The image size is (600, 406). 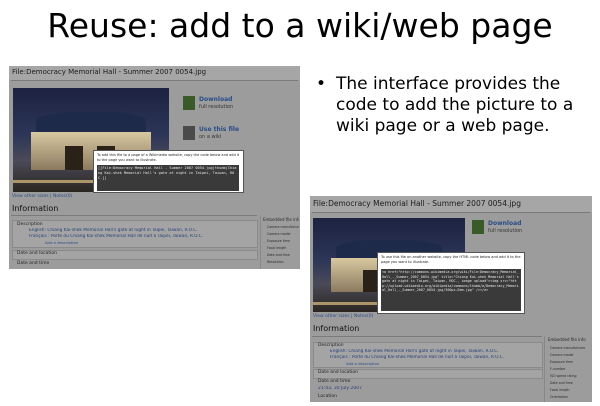 What do you see at coordinates (558, 369) in the screenshot?
I see `embedded-field: F-number` at bounding box center [558, 369].